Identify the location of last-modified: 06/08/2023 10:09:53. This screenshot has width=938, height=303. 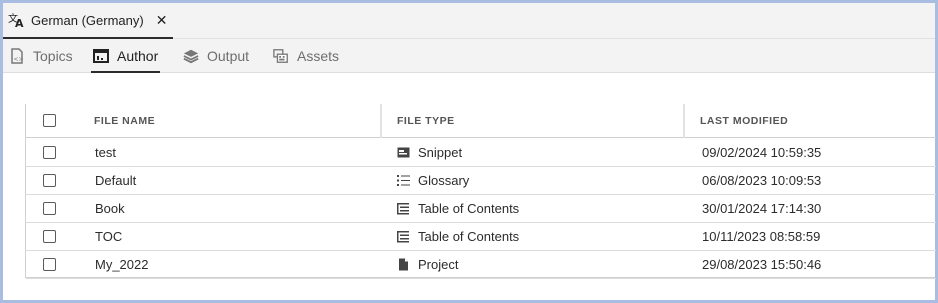
(762, 180).